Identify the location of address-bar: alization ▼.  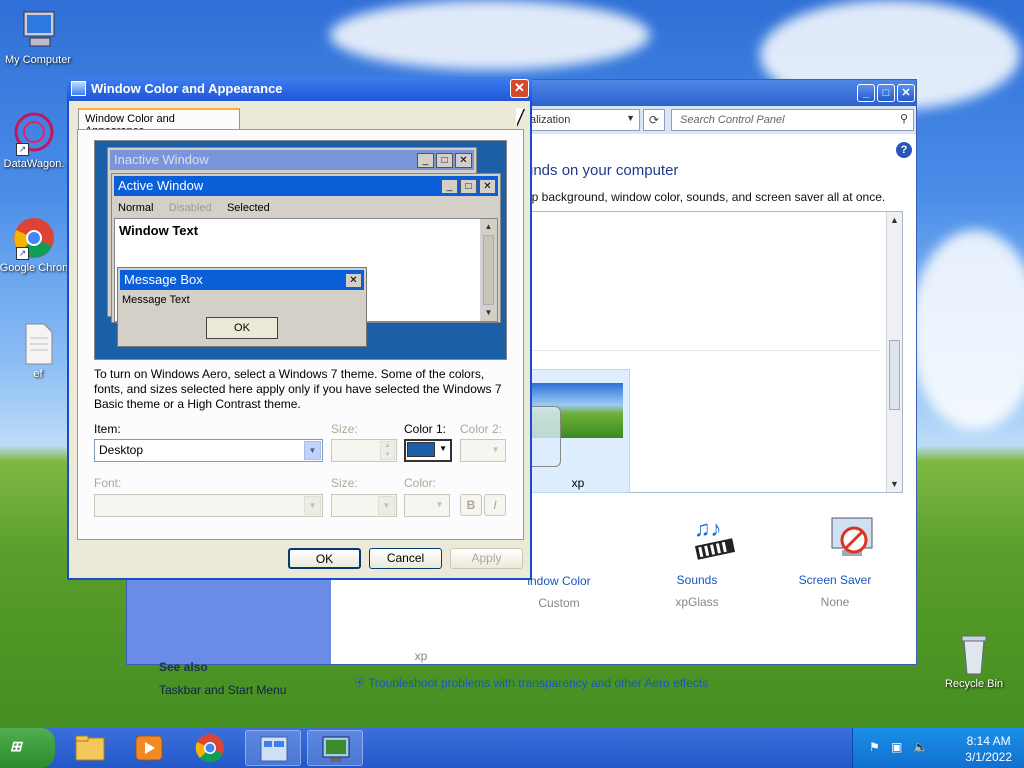
(582, 120).